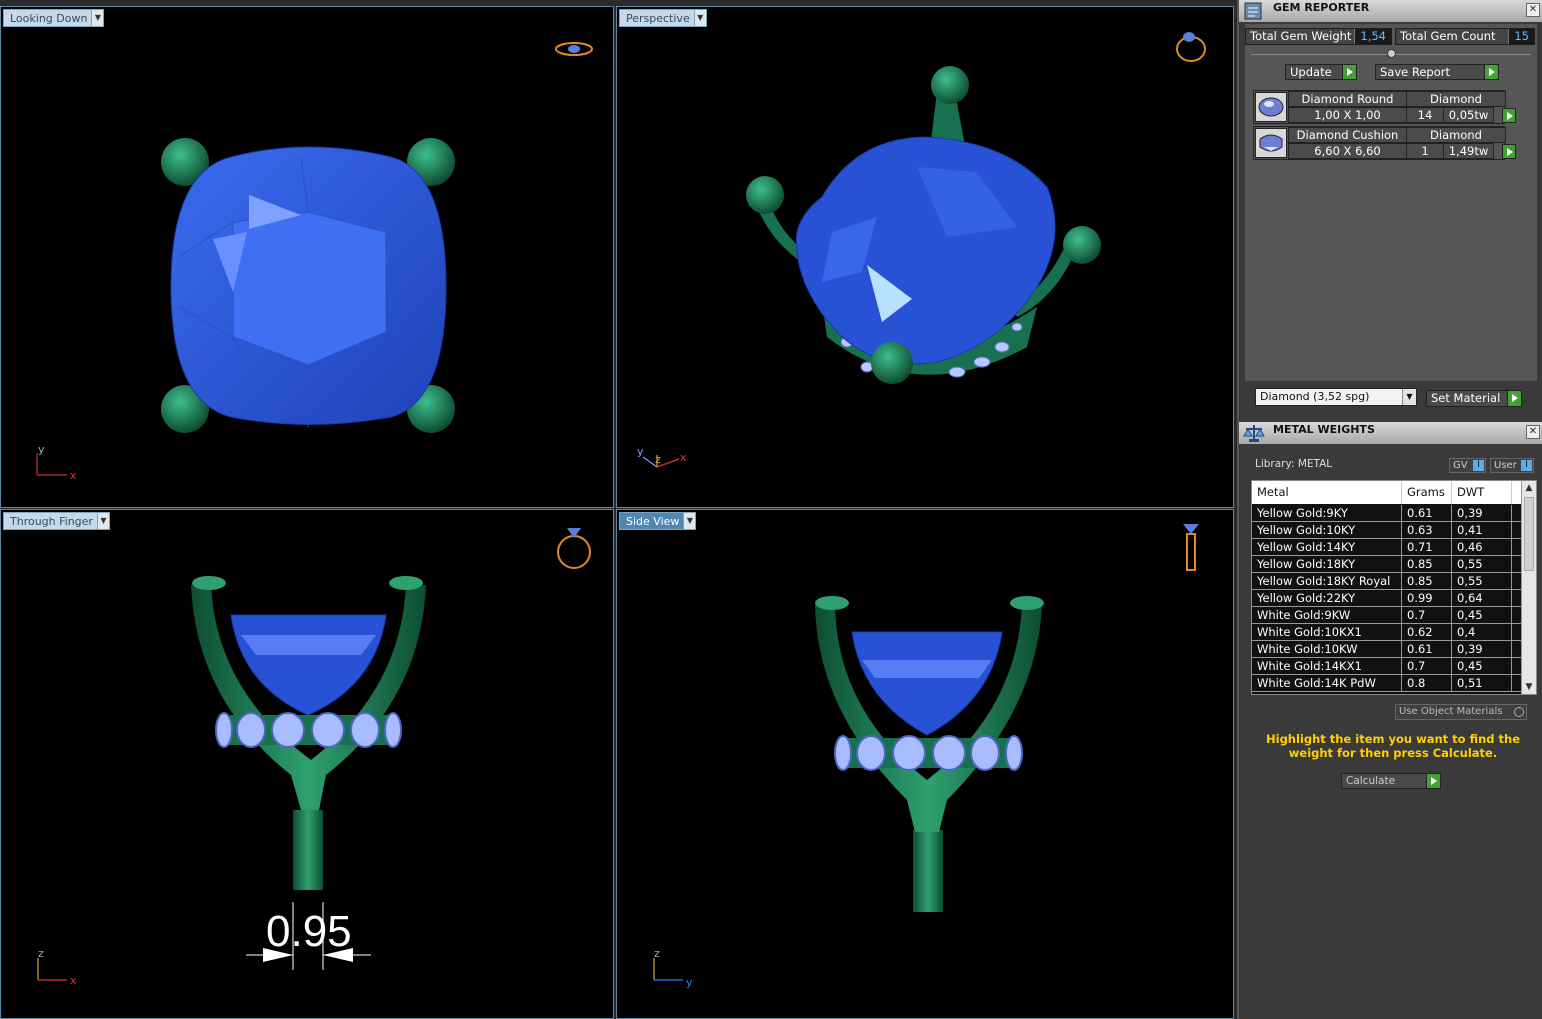  Describe the element at coordinates (1427, 632) in the screenshot. I see `grams-cell: 0.62` at that location.